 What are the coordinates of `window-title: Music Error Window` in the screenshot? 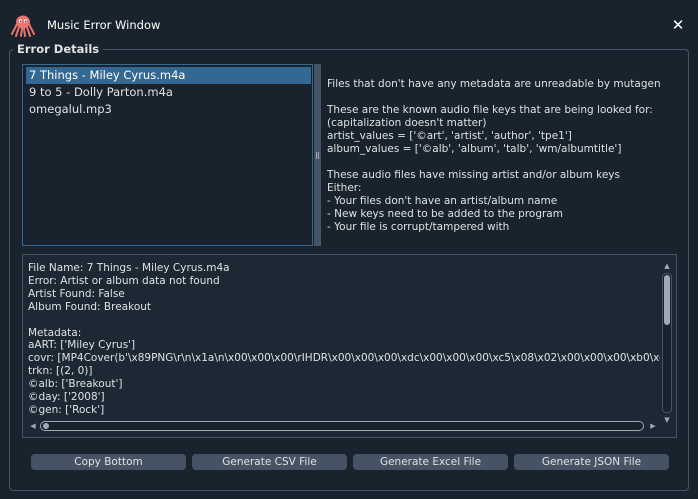 It's located at (104, 25).